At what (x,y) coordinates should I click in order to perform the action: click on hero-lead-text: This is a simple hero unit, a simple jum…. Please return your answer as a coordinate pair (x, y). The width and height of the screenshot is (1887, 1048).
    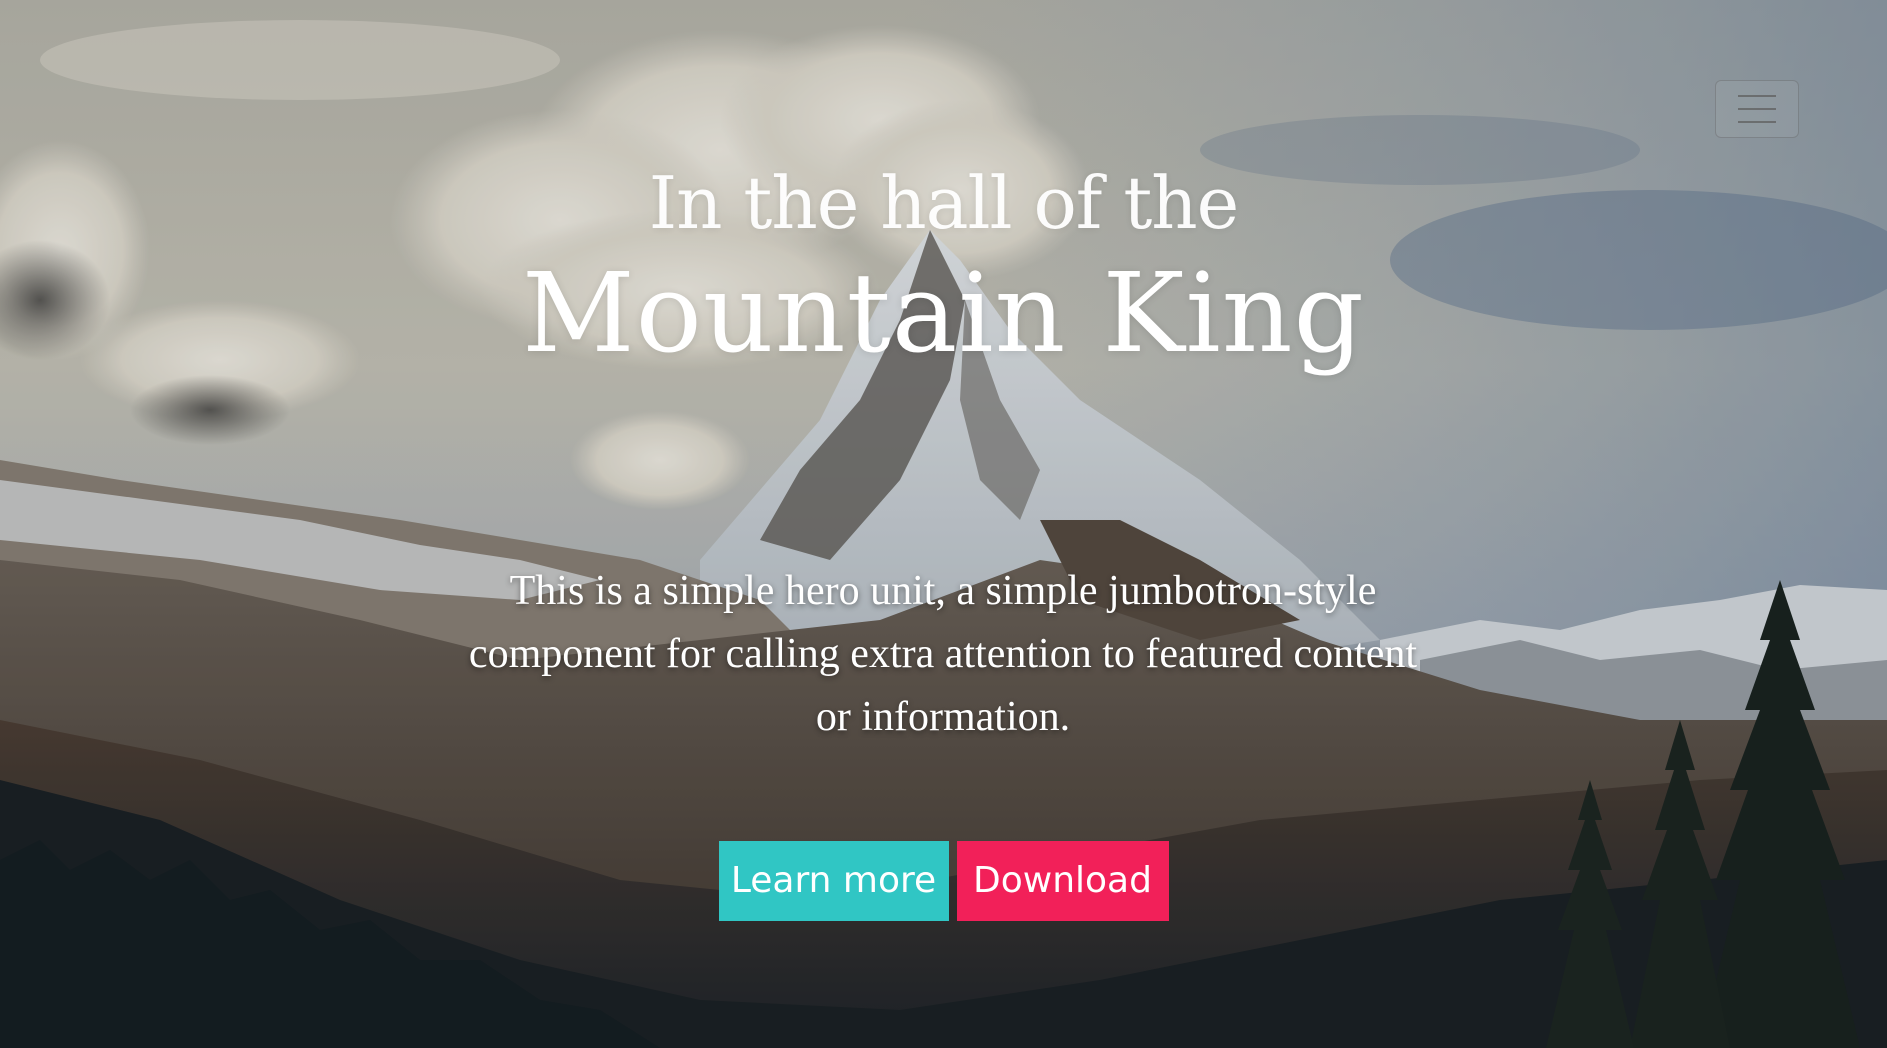
    Looking at the image, I should click on (943, 654).